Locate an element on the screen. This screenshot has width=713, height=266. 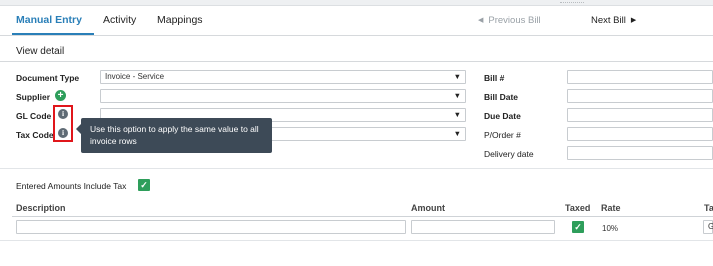
due-date-input is located at coordinates (640, 115).